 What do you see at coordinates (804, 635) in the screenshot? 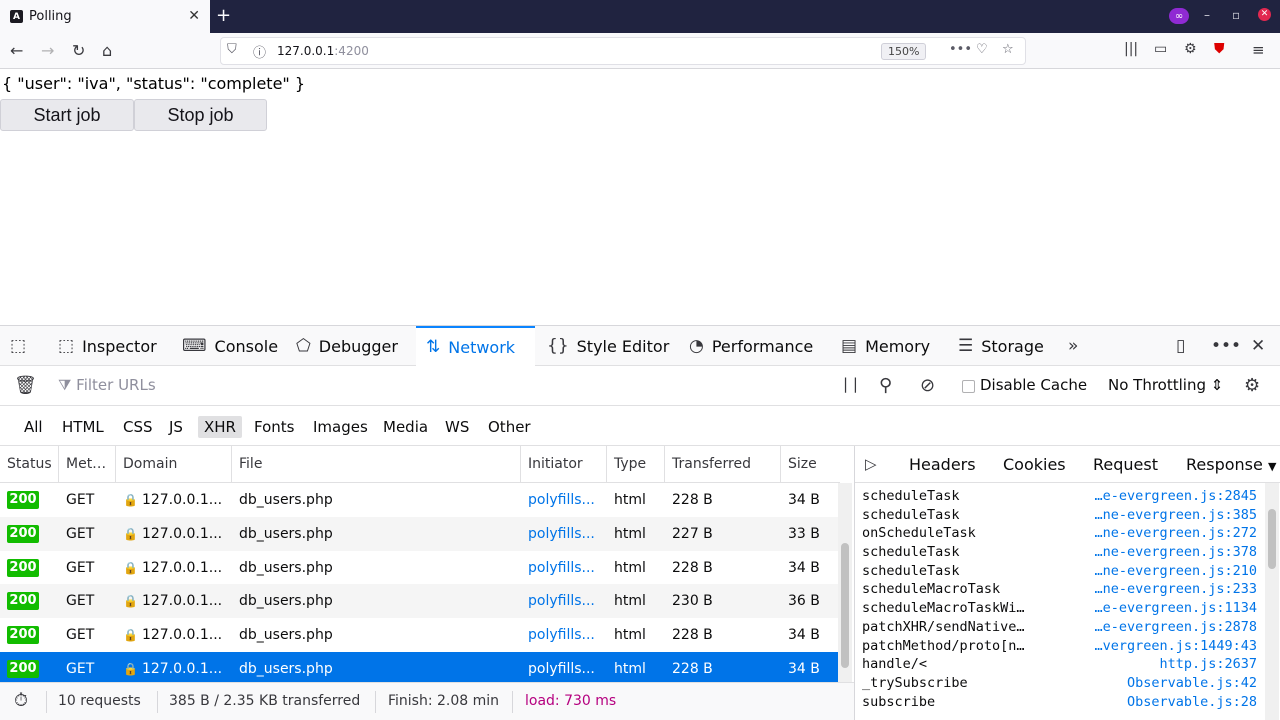
I see `cell-size: 34 B` at bounding box center [804, 635].